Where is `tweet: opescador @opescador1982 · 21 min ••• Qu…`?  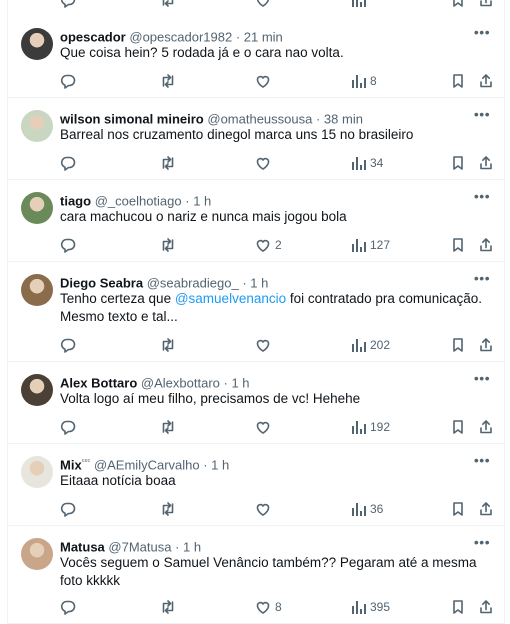
tweet: opescador @opescador1982 · 21 min ••• Qu… is located at coordinates (256, 57).